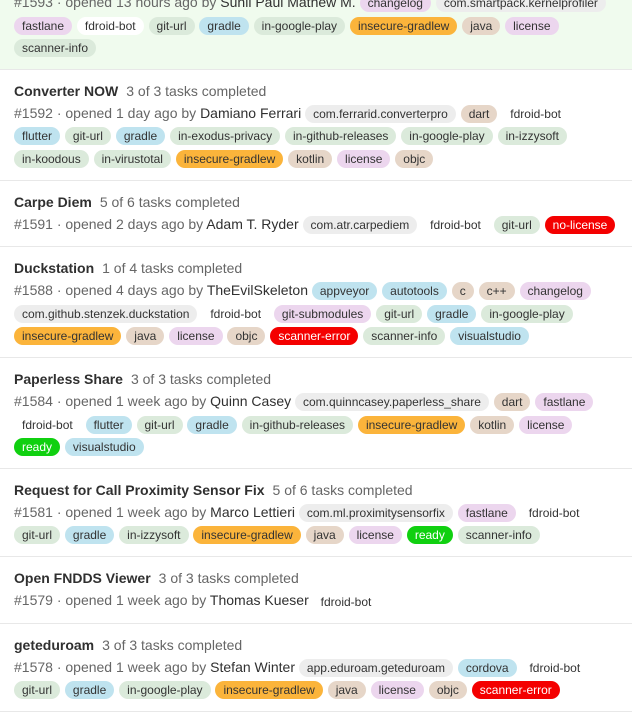  I want to click on author-link: Quinn Casey, so click(250, 401).